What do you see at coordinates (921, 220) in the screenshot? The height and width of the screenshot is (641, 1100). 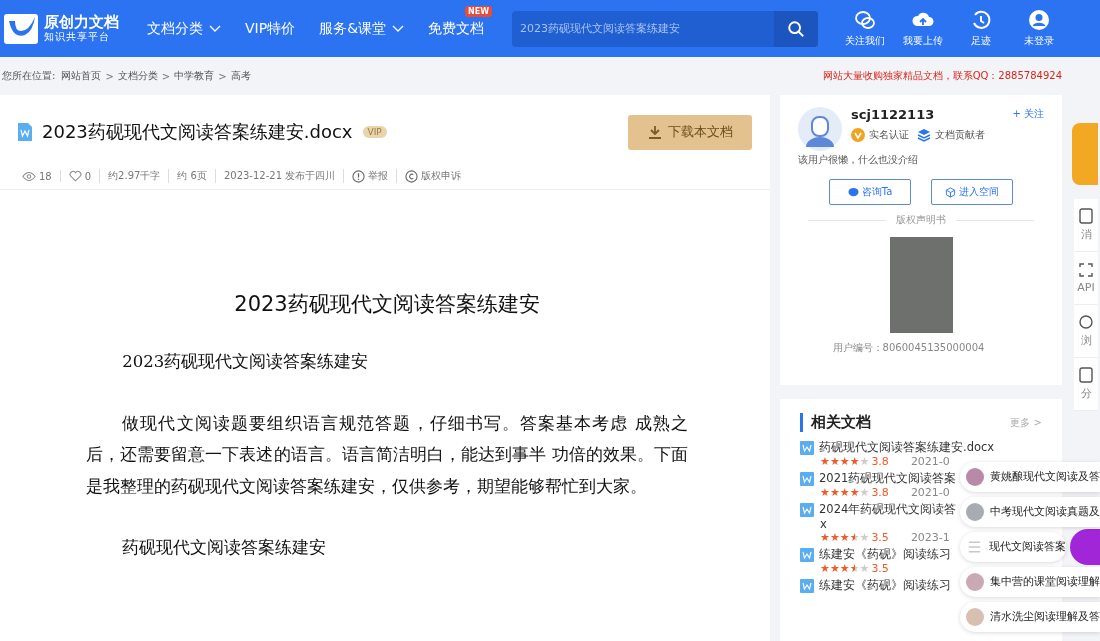 I see `statement-title: 版权声明书` at bounding box center [921, 220].